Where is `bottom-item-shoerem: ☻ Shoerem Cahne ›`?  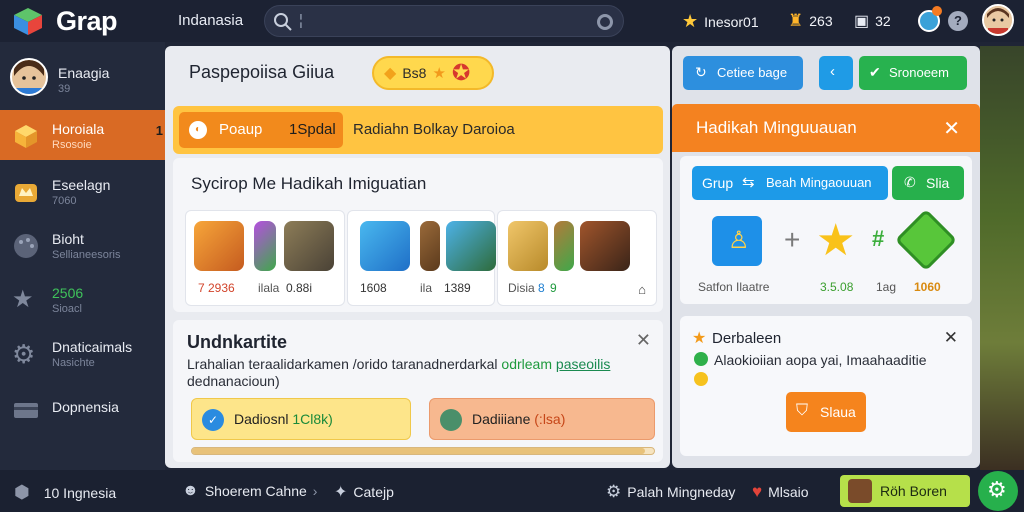 bottom-item-shoerem: ☻ Shoerem Cahne › is located at coordinates (249, 491).